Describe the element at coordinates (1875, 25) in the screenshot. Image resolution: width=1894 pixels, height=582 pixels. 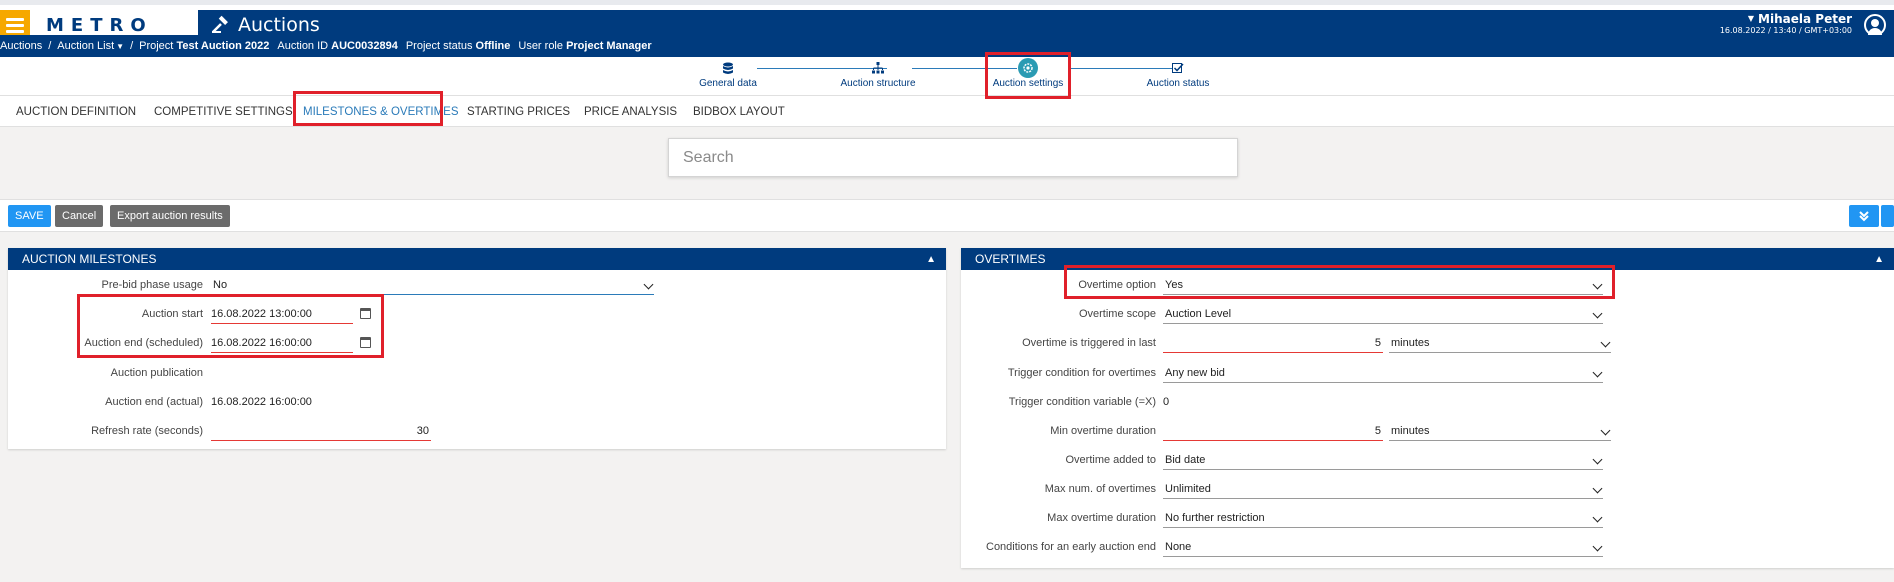
I see `user-avatar-icon` at that location.